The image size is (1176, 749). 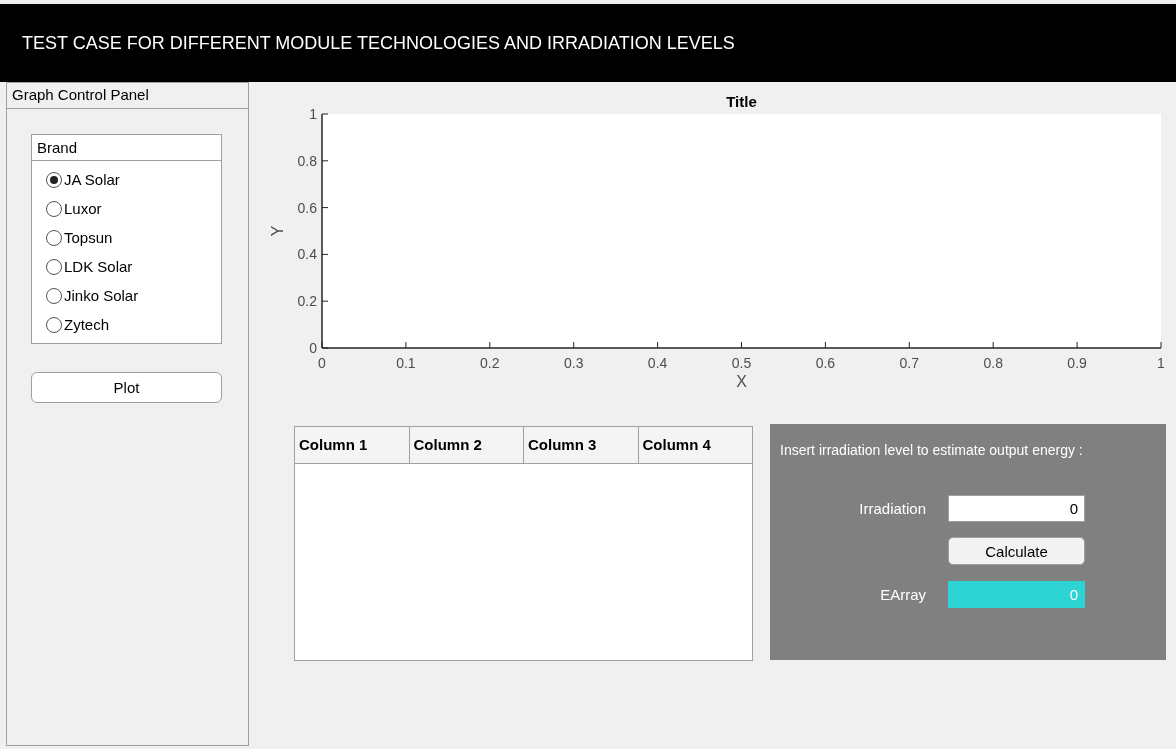 I want to click on x-tick-label: 0.4, so click(x=657, y=363).